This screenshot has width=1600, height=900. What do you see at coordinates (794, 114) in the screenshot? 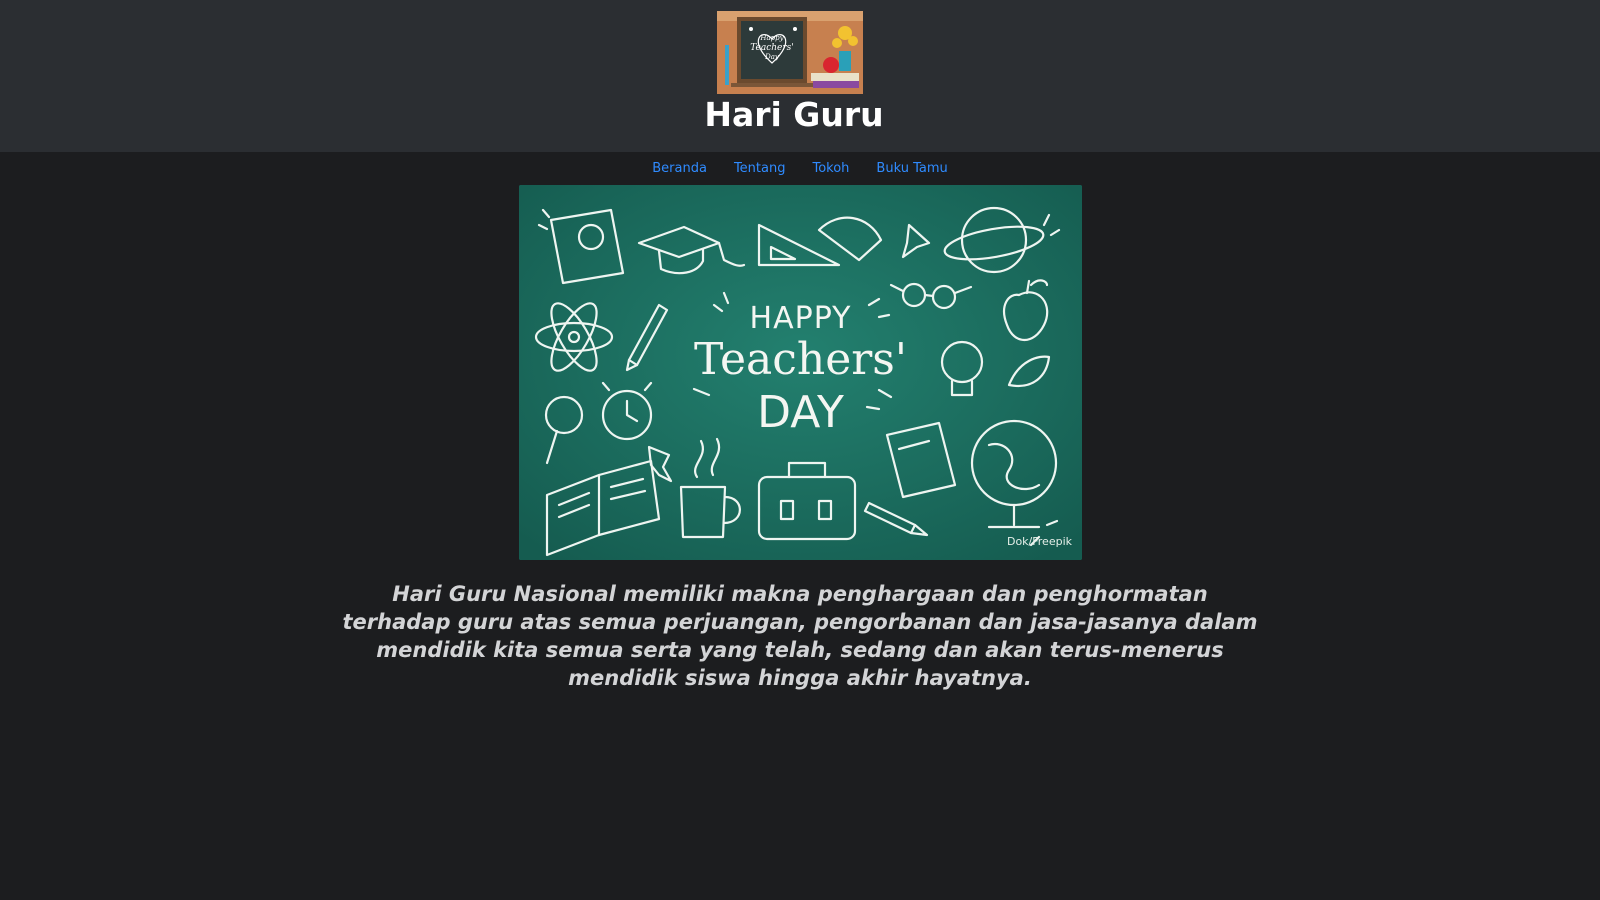
I see `page-title: Hari Guru` at bounding box center [794, 114].